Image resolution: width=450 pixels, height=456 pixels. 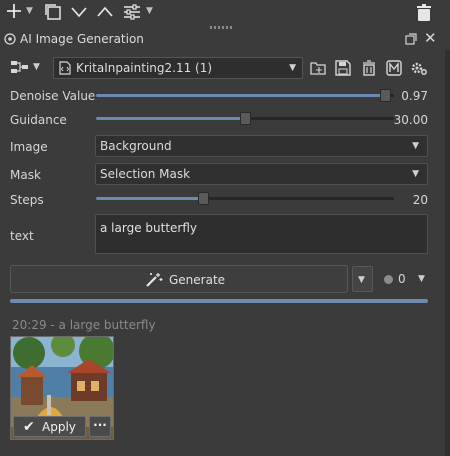 I want to click on steps-label: Steps, so click(x=27, y=200).